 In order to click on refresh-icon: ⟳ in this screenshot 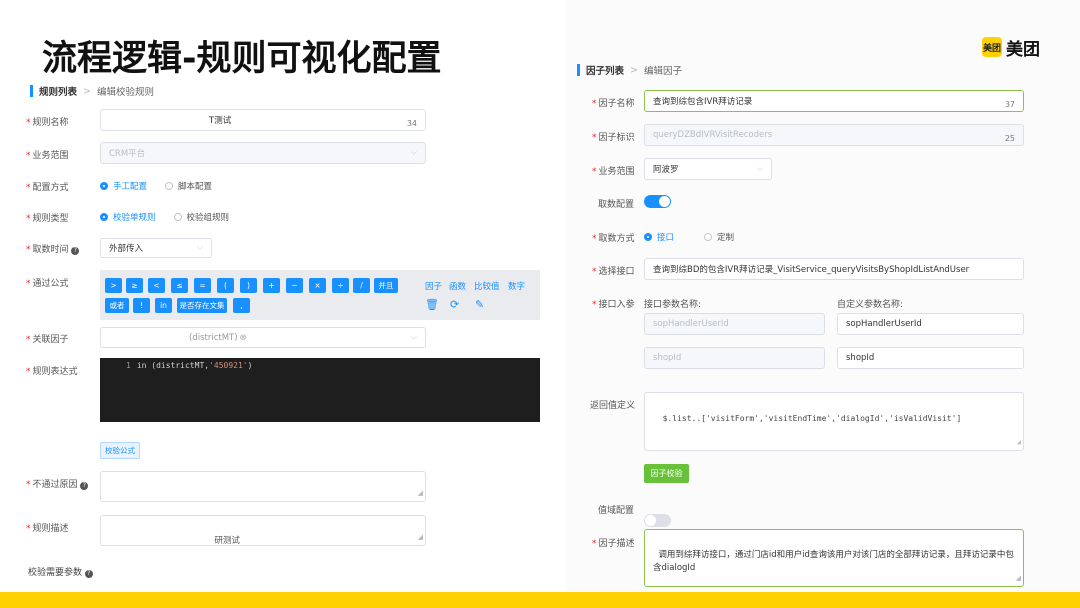, I will do `click(454, 304)`.